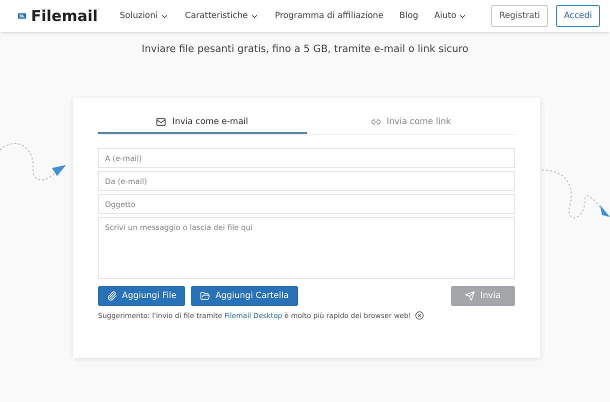  Describe the element at coordinates (202, 123) in the screenshot. I see `tab: Invia come e-mail` at that location.